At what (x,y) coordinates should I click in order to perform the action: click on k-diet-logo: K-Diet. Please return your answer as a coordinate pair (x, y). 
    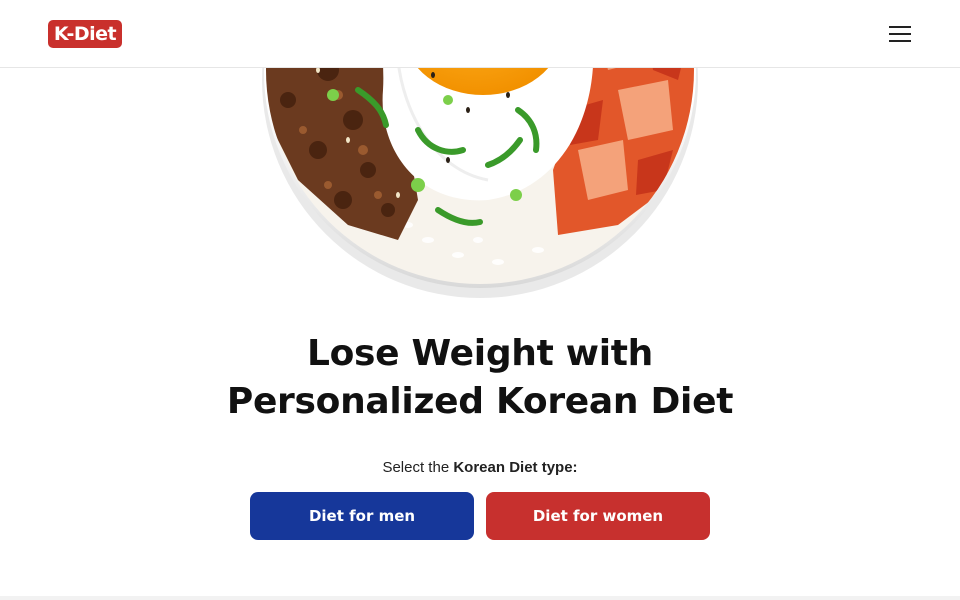
    Looking at the image, I should click on (85, 34).